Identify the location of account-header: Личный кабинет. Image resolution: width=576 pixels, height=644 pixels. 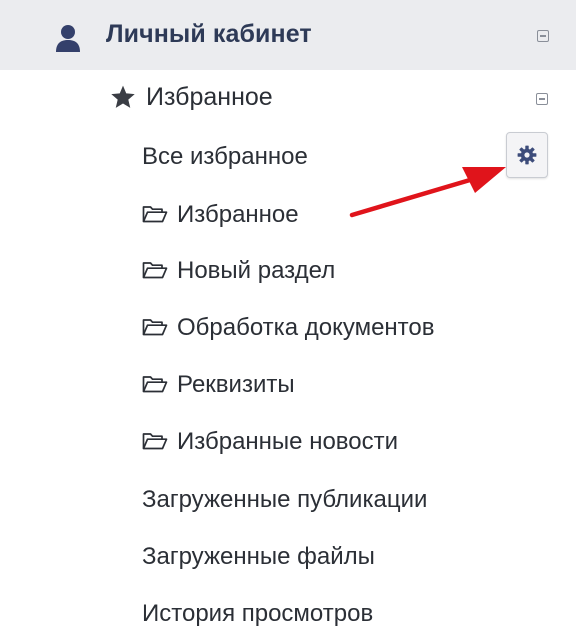
(288, 35).